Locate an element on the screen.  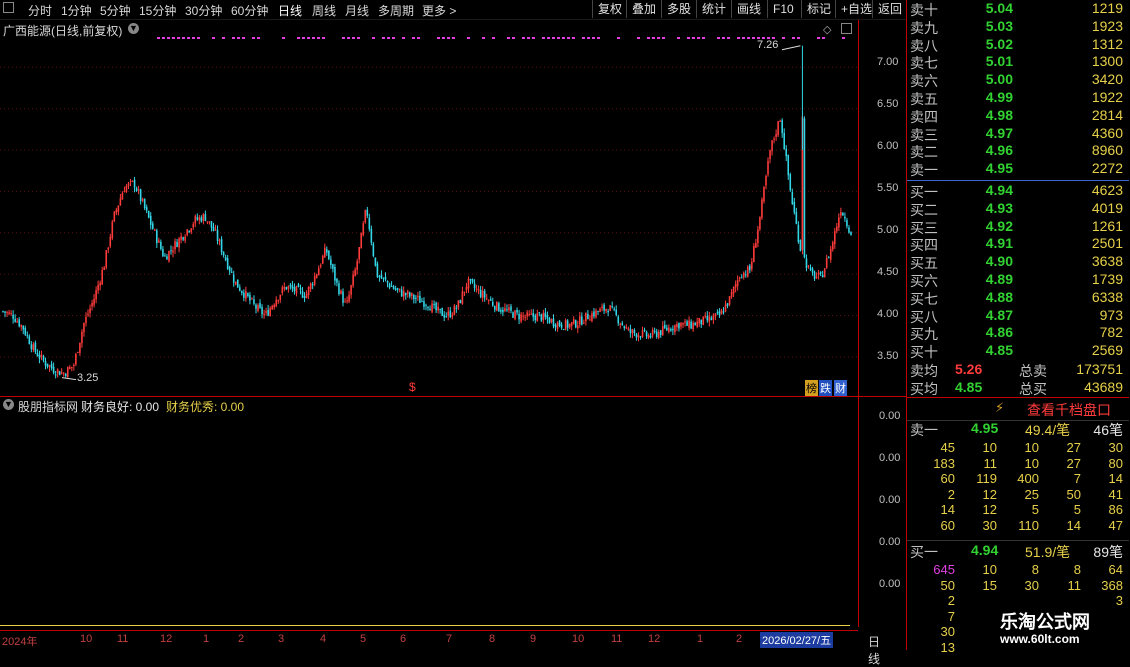
queue-order-size: 10 is located at coordinates (1019, 447).